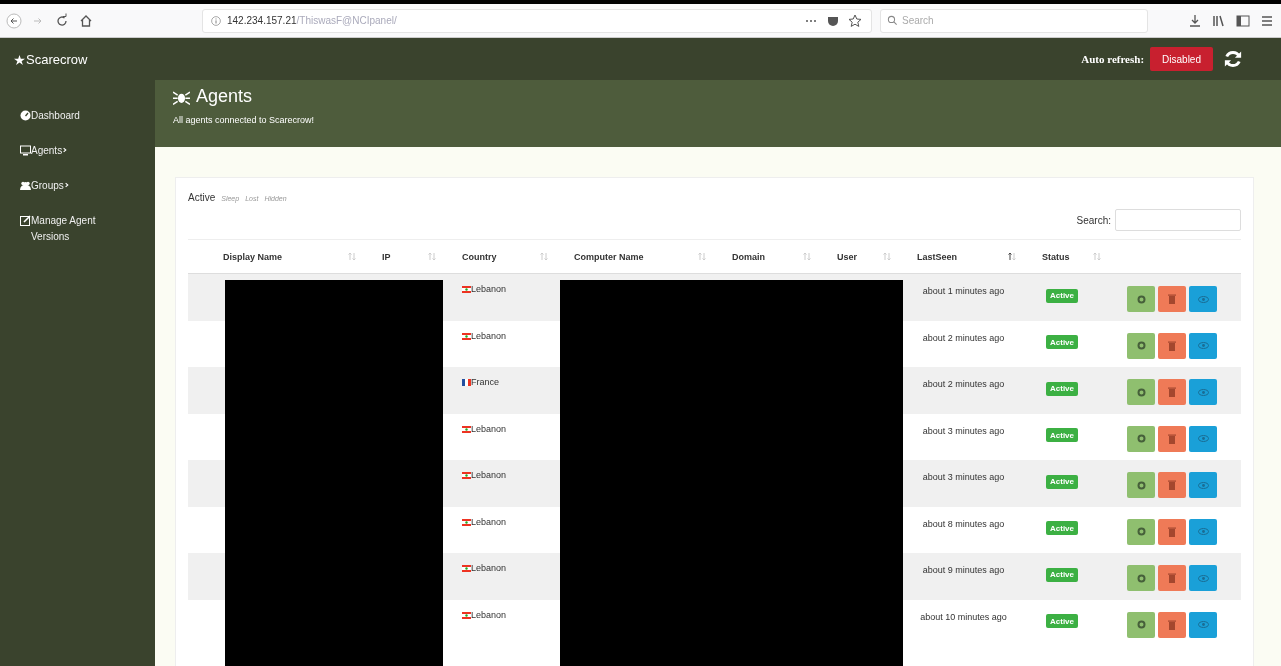 The height and width of the screenshot is (666, 1281). Describe the element at coordinates (14, 20) in the screenshot. I see `back-icon` at that location.